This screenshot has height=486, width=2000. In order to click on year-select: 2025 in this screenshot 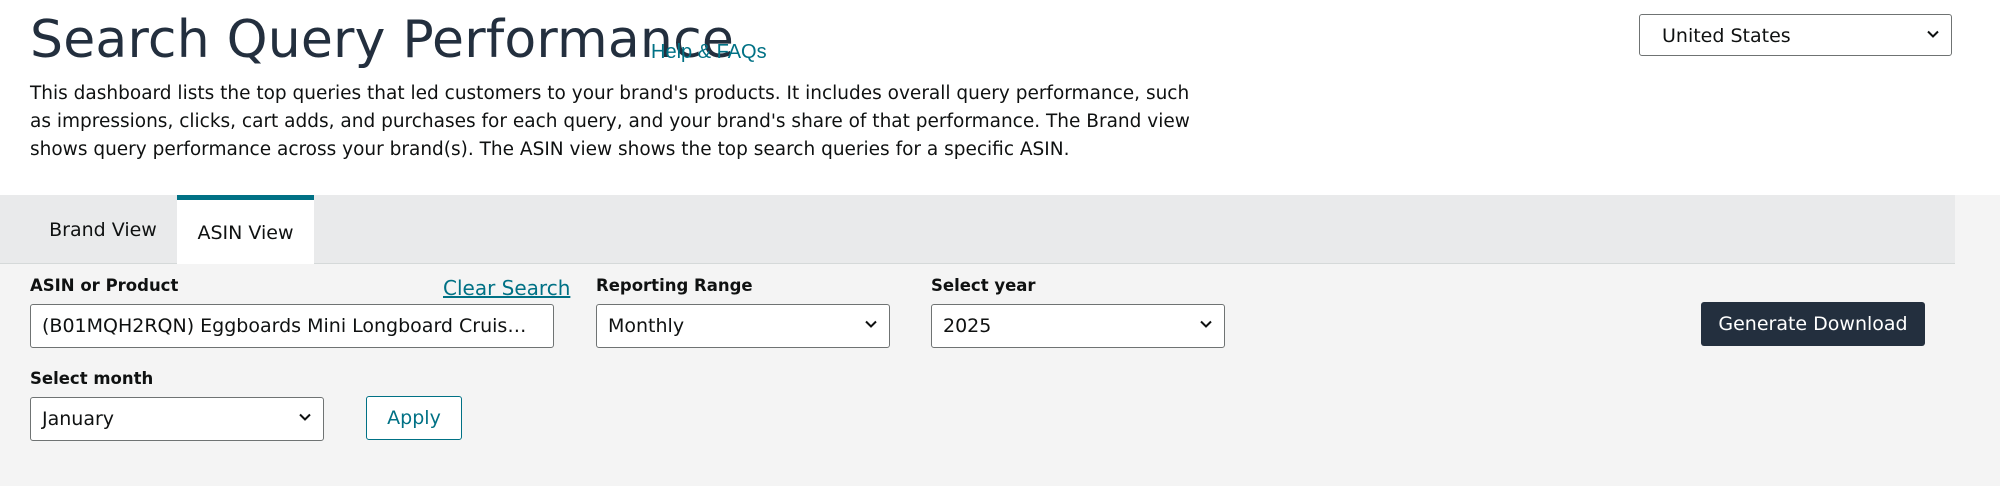, I will do `click(1078, 326)`.